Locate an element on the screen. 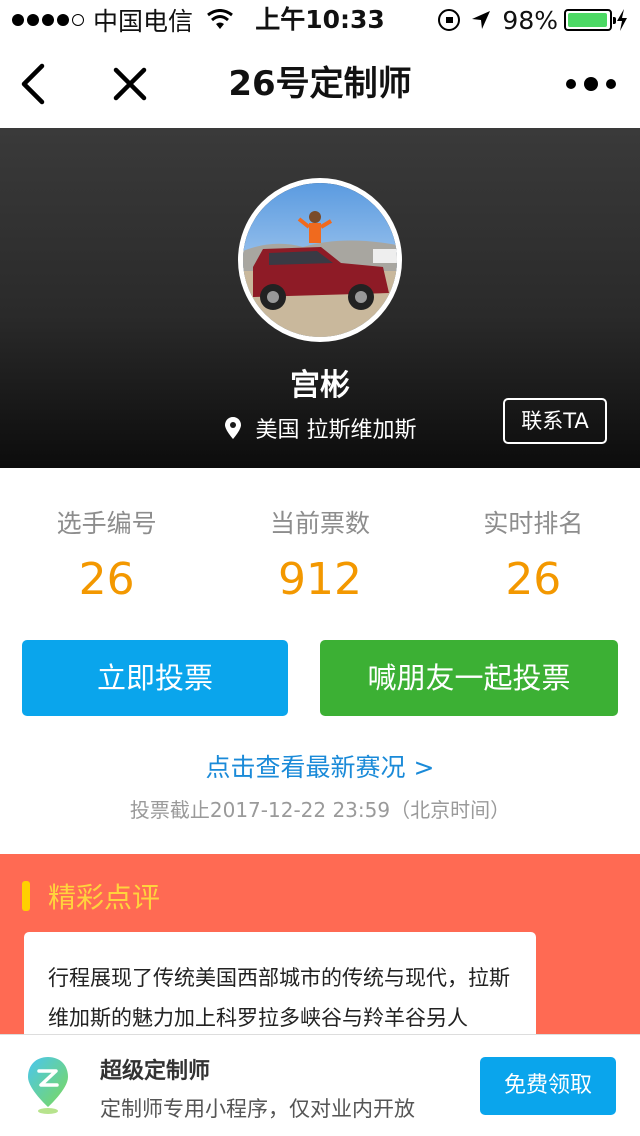  location-arrow-icon is located at coordinates (481, 20).